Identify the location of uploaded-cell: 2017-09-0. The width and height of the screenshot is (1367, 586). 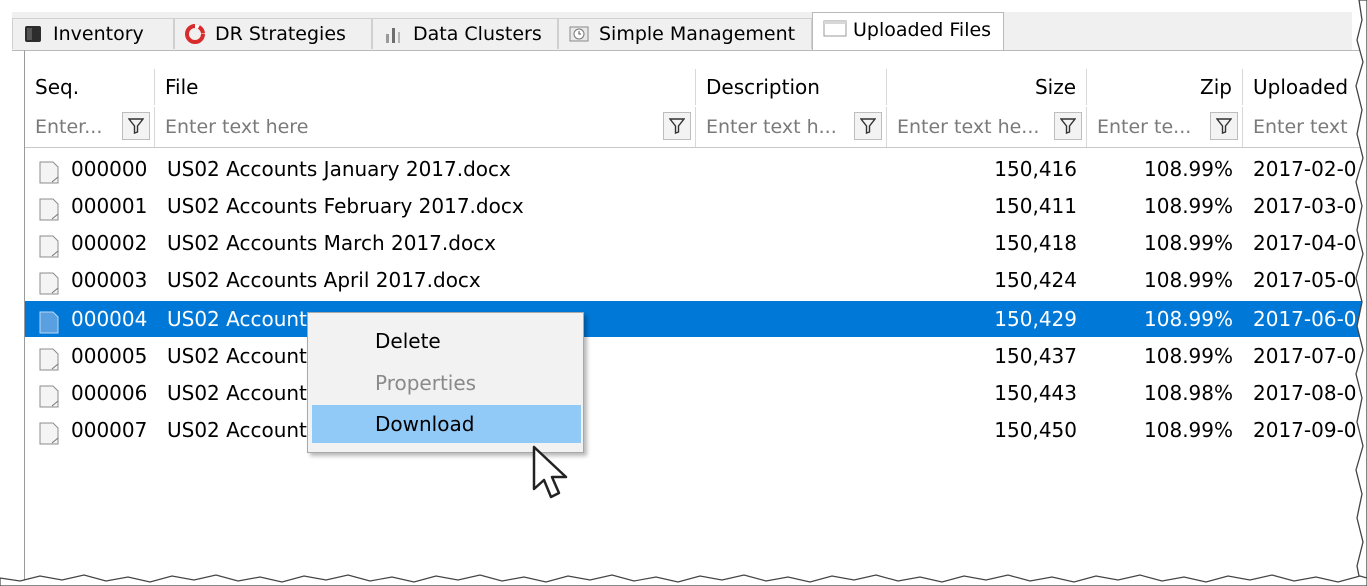
(1305, 430).